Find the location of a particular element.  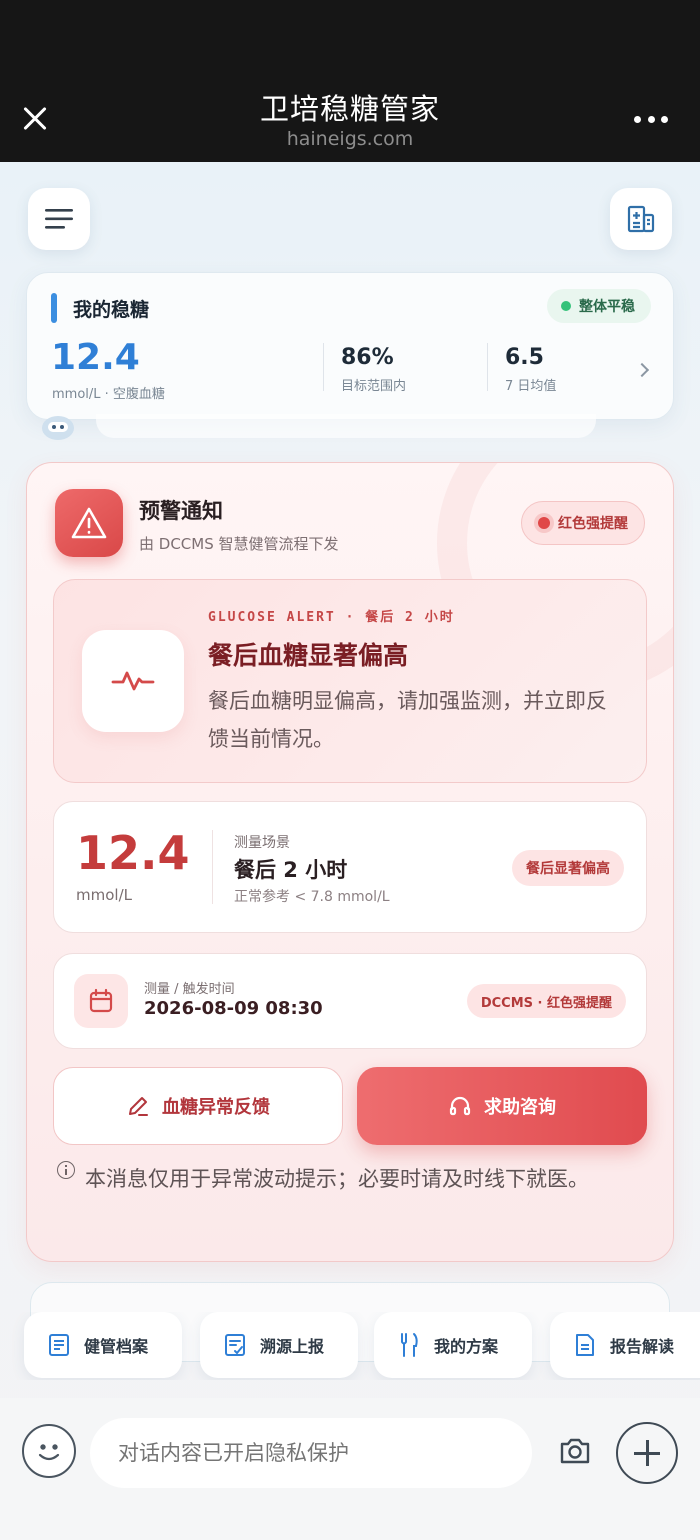

avg-value: 6.5 is located at coordinates (524, 357).